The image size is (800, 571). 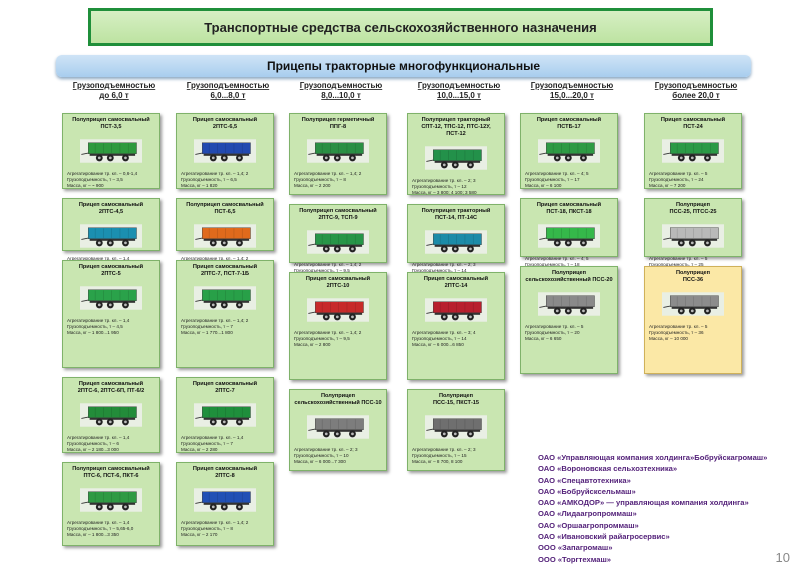 I want to click on trailer-title: Прицеп самосвальный 2ПТС-7, so click(x=225, y=388).